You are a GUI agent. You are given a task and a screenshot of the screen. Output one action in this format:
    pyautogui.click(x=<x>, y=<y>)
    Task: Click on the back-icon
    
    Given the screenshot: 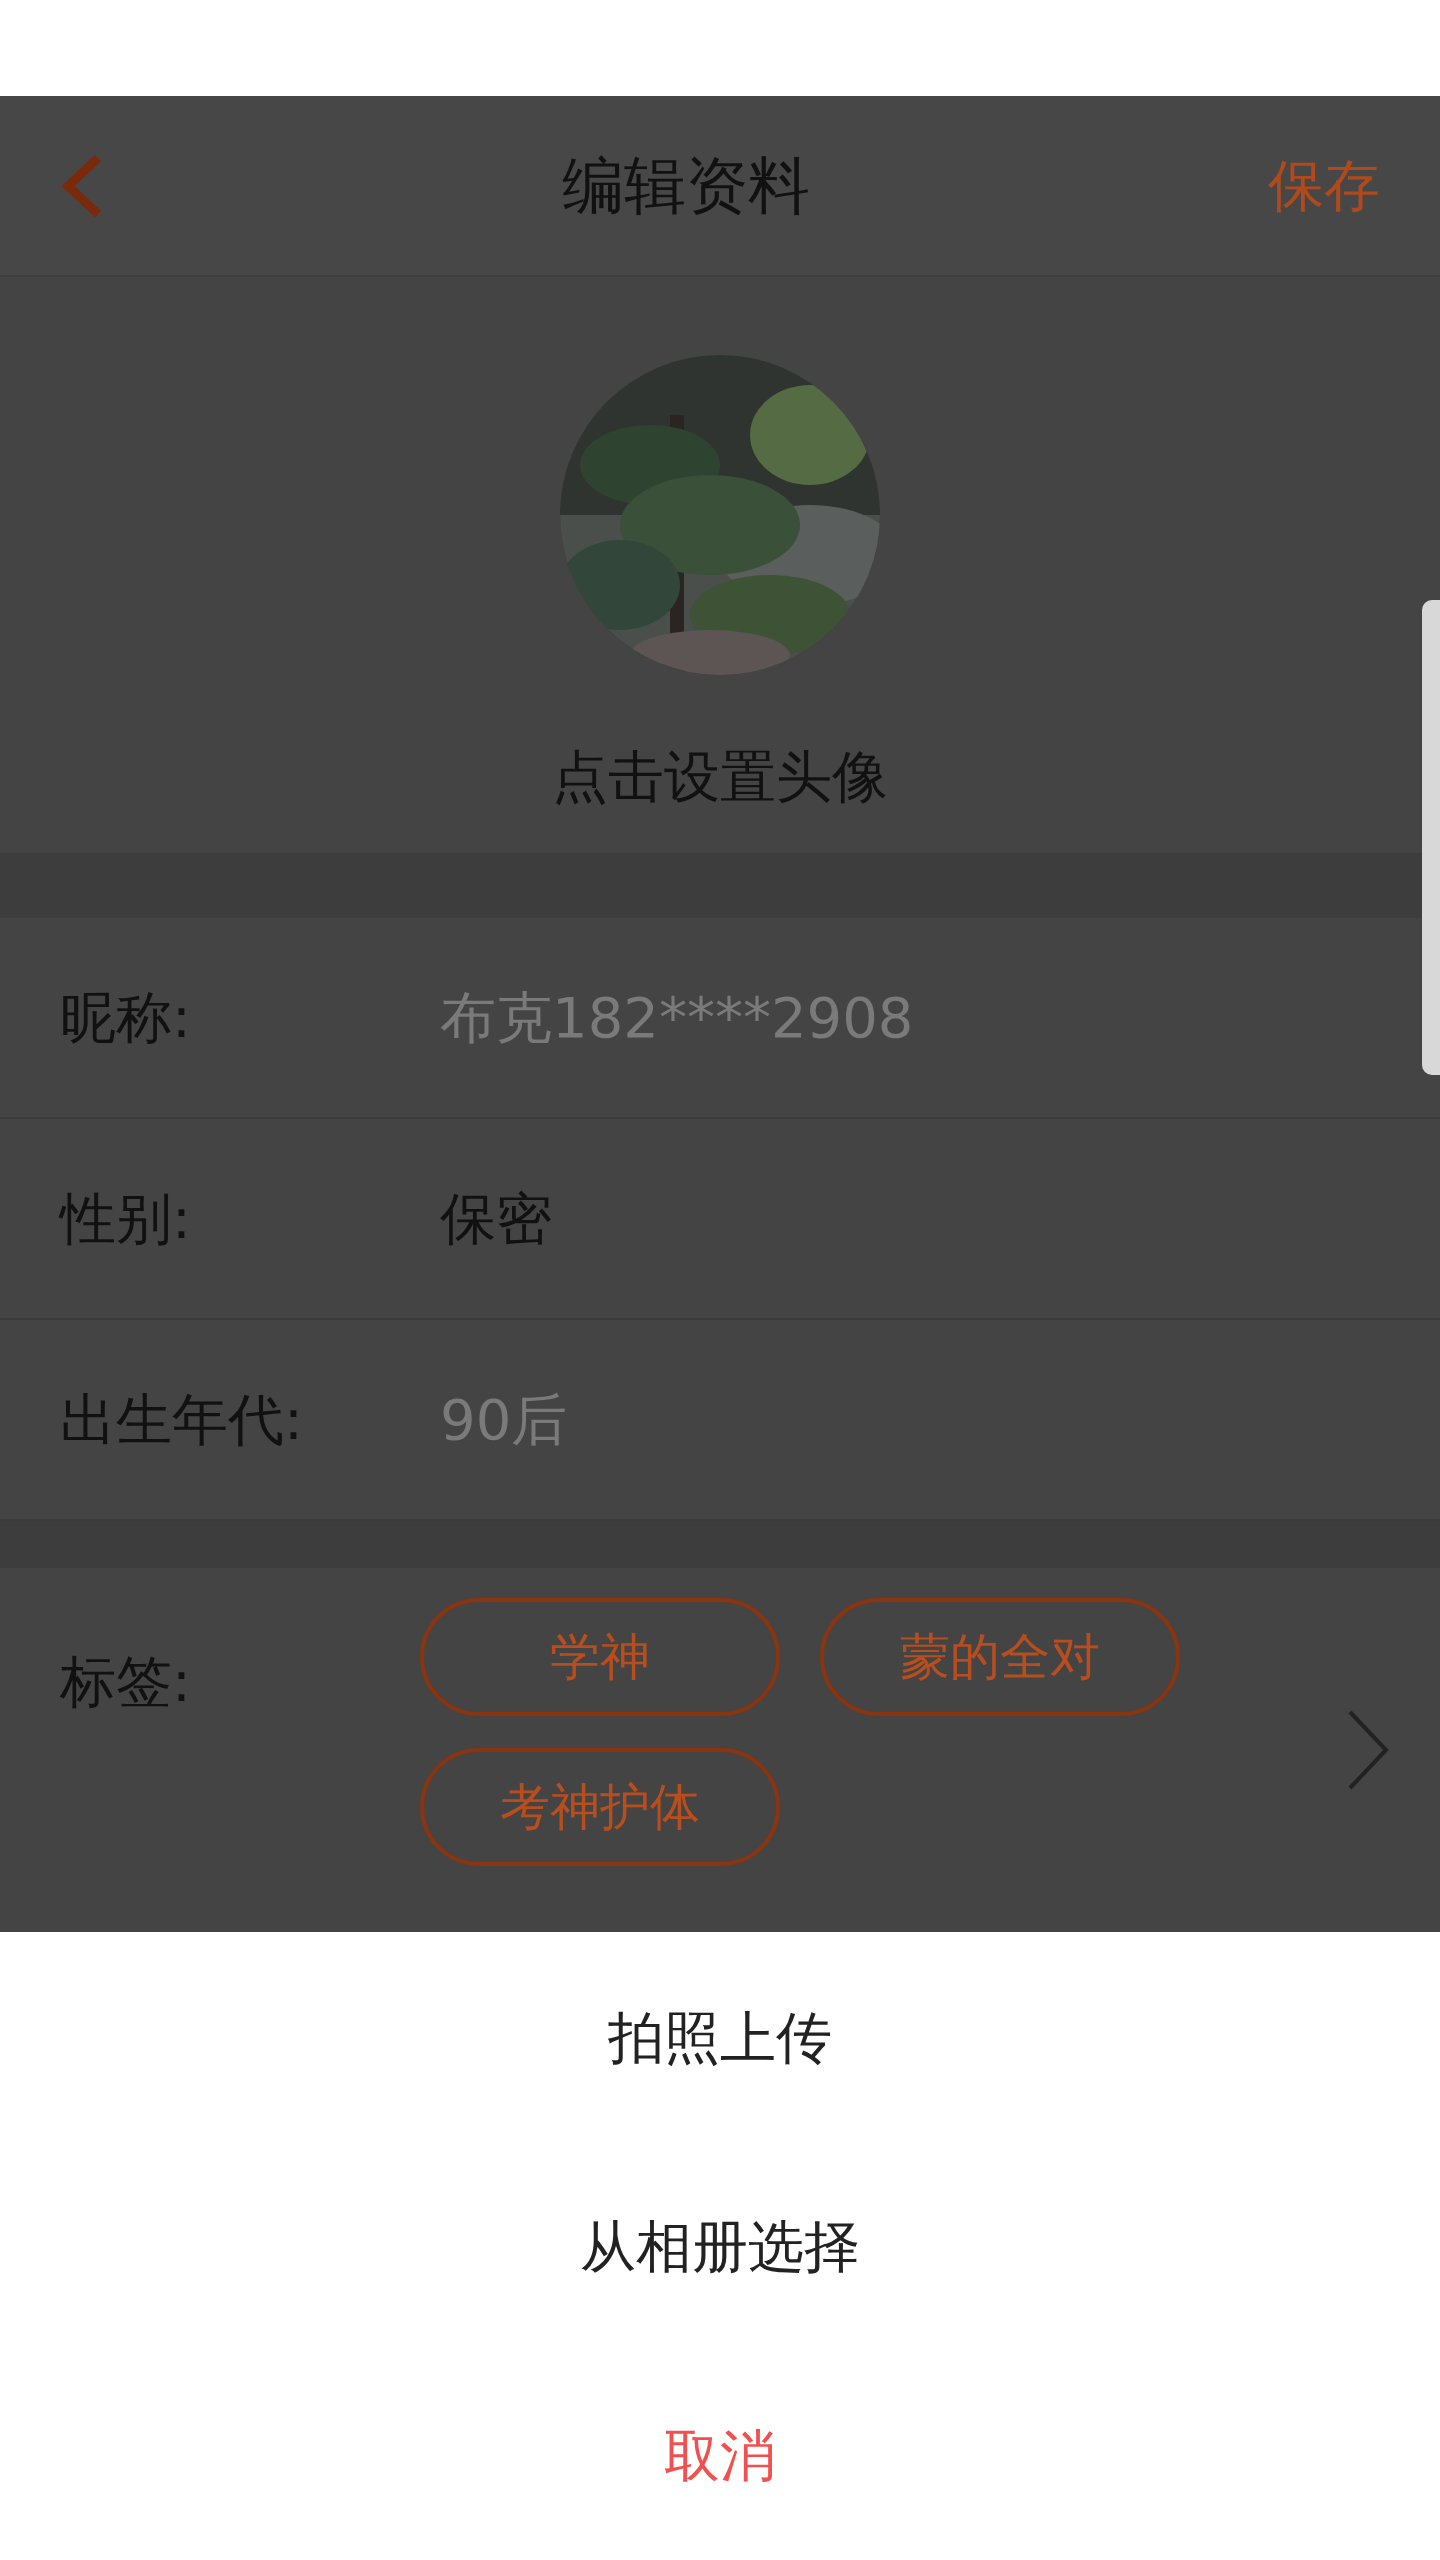 What is the action you would take?
    pyautogui.click(x=82, y=185)
    